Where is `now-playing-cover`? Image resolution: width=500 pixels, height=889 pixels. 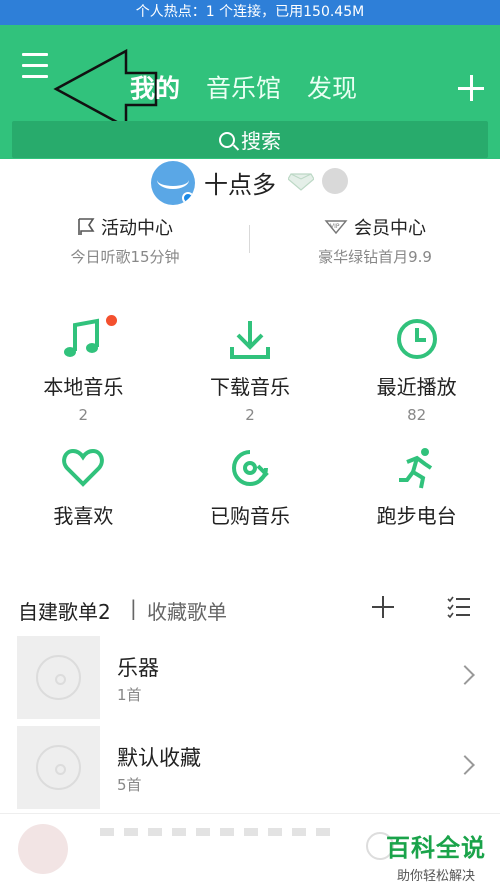
now-playing-cover is located at coordinates (43, 849).